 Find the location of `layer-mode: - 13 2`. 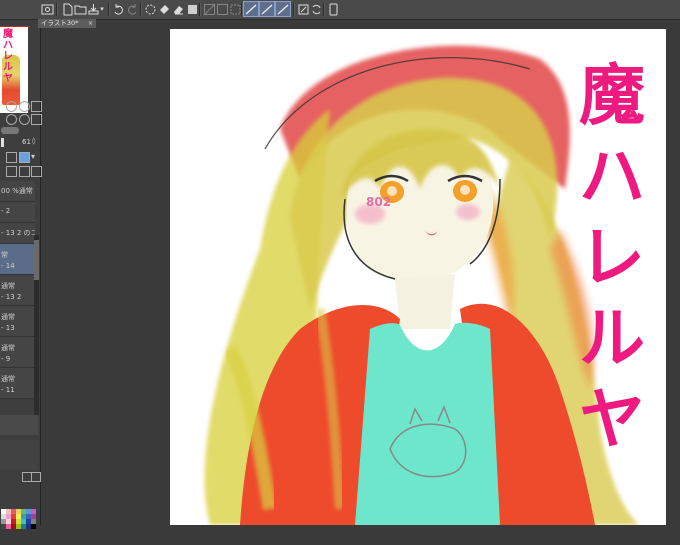

layer-mode: - 13 2 is located at coordinates (11, 297).